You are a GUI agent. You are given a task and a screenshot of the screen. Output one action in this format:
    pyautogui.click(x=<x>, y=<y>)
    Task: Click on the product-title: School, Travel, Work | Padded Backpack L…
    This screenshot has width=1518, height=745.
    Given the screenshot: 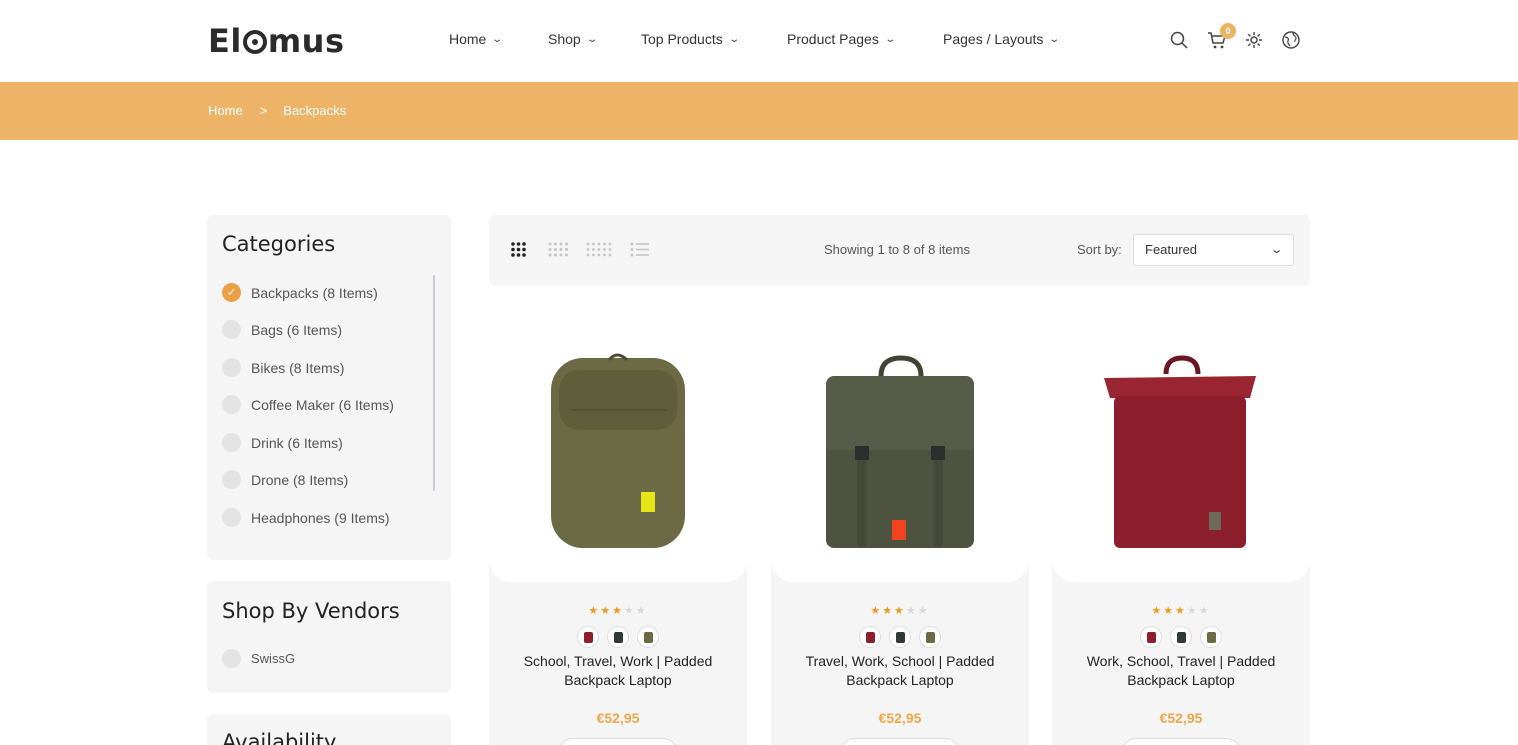 What is the action you would take?
    pyautogui.click(x=618, y=671)
    